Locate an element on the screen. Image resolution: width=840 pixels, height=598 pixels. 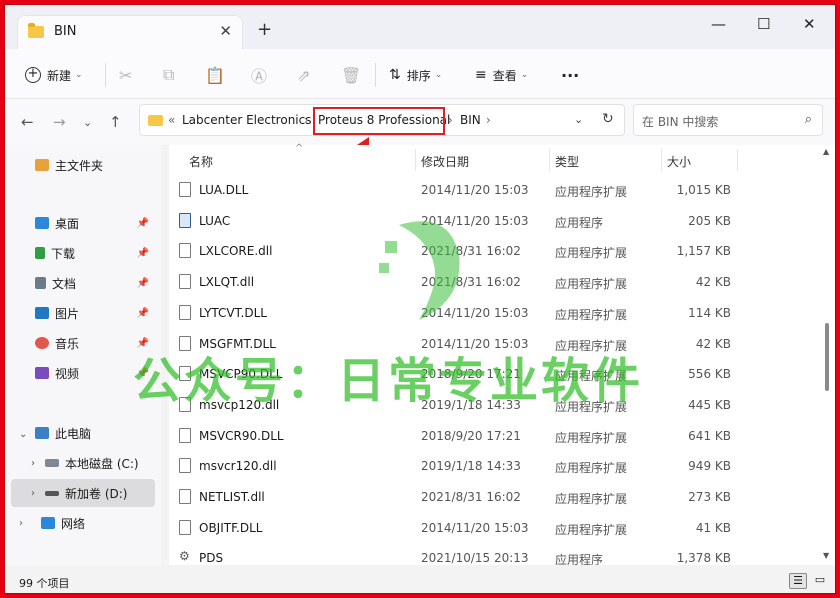
expand-chevron-icon: ⌄ is located at coordinates (23, 434).